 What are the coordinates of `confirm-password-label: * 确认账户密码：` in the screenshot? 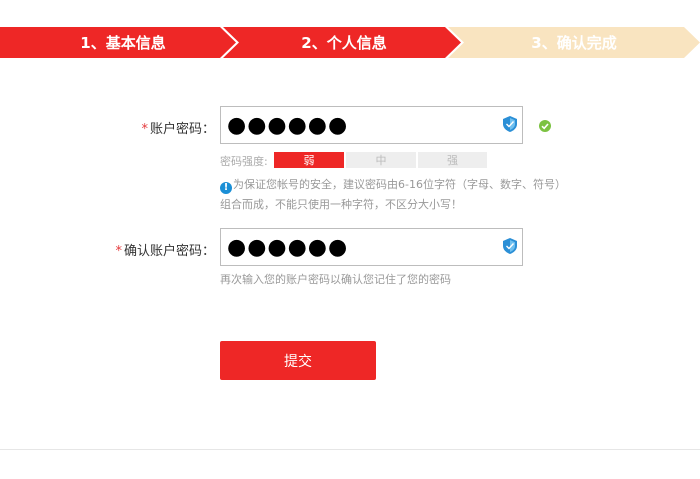 It's located at (165, 251).